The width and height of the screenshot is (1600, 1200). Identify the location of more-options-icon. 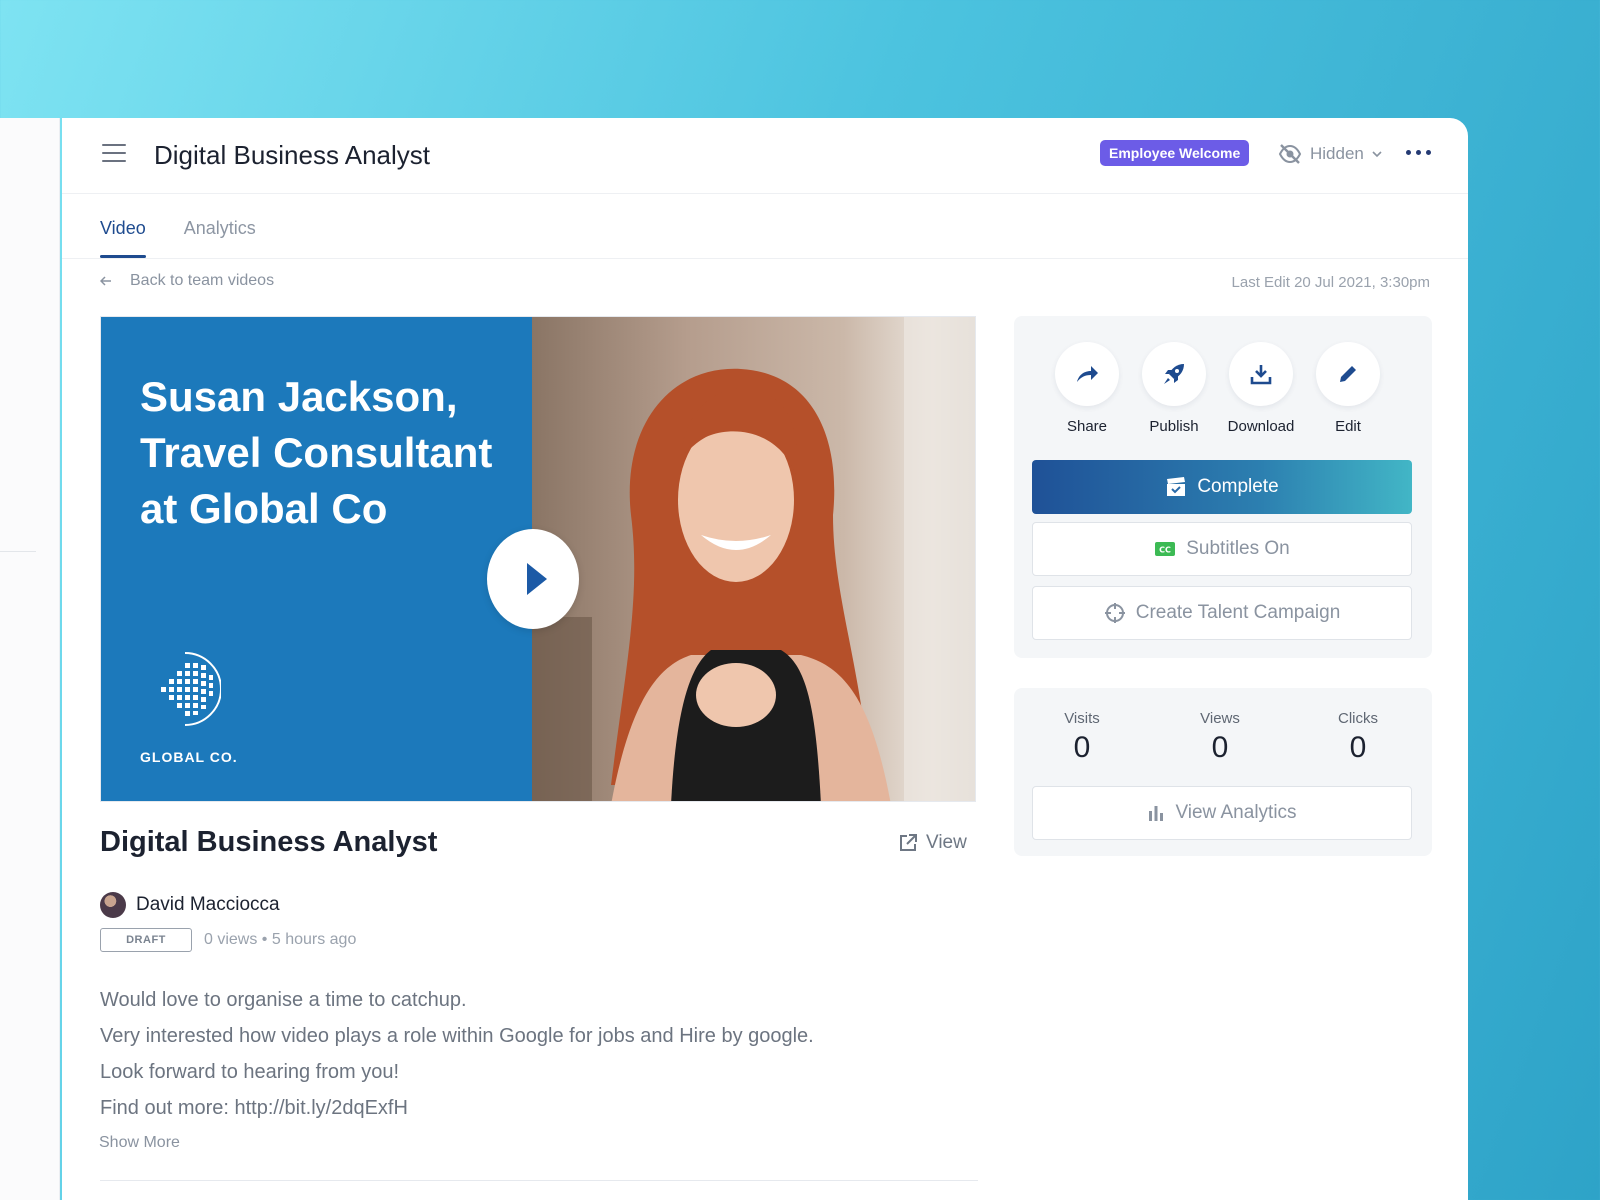
(1418, 152).